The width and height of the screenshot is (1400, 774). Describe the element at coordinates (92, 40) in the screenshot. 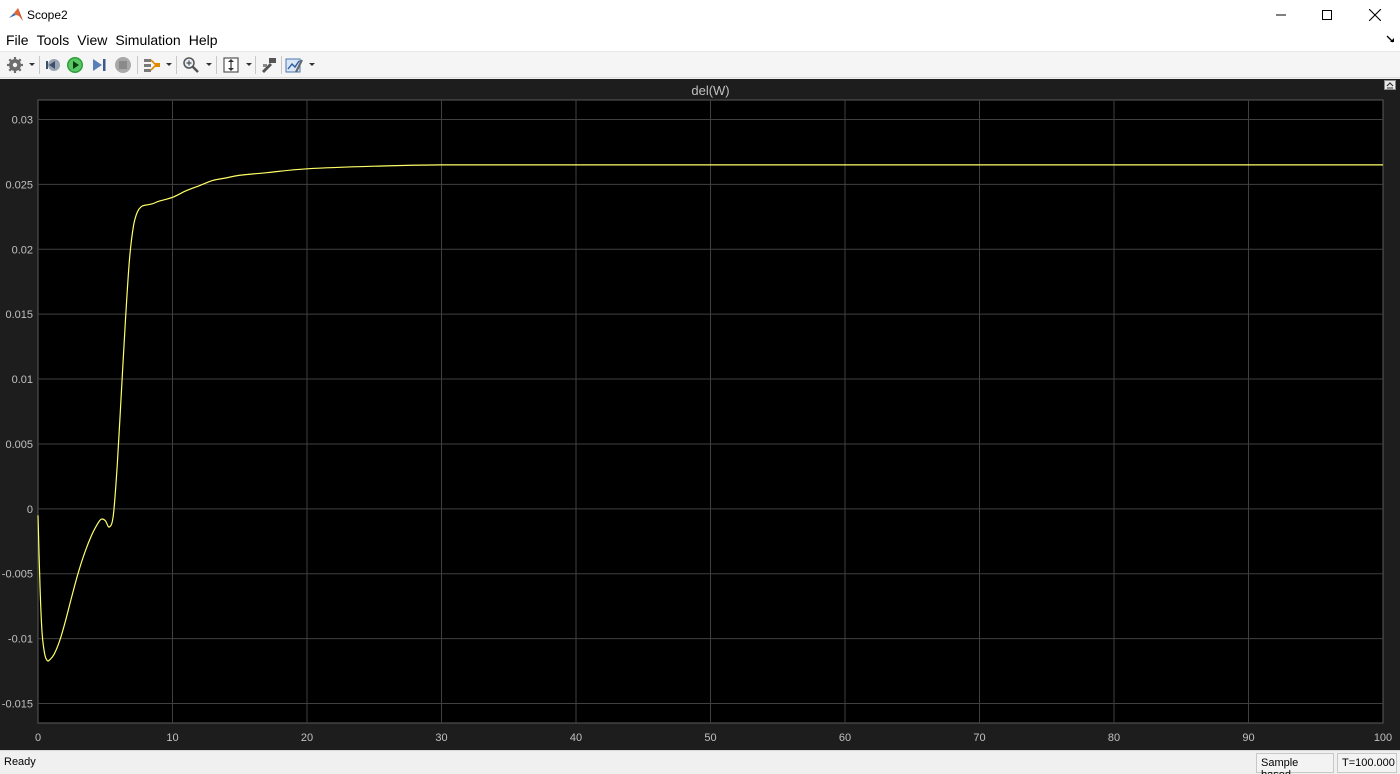

I see `menu-view: View` at that location.